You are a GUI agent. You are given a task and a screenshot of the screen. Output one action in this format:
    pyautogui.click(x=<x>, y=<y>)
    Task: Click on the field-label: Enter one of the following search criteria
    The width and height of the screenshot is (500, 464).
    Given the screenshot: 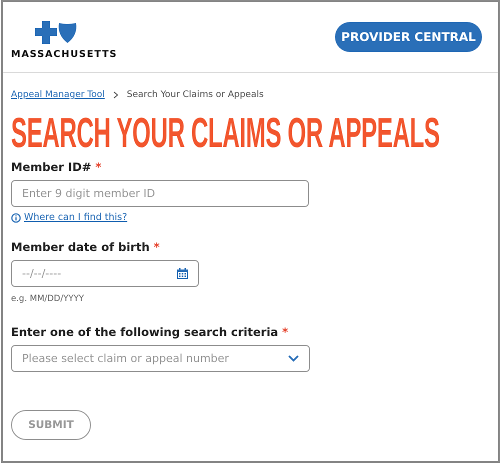 What is the action you would take?
    pyautogui.click(x=144, y=332)
    